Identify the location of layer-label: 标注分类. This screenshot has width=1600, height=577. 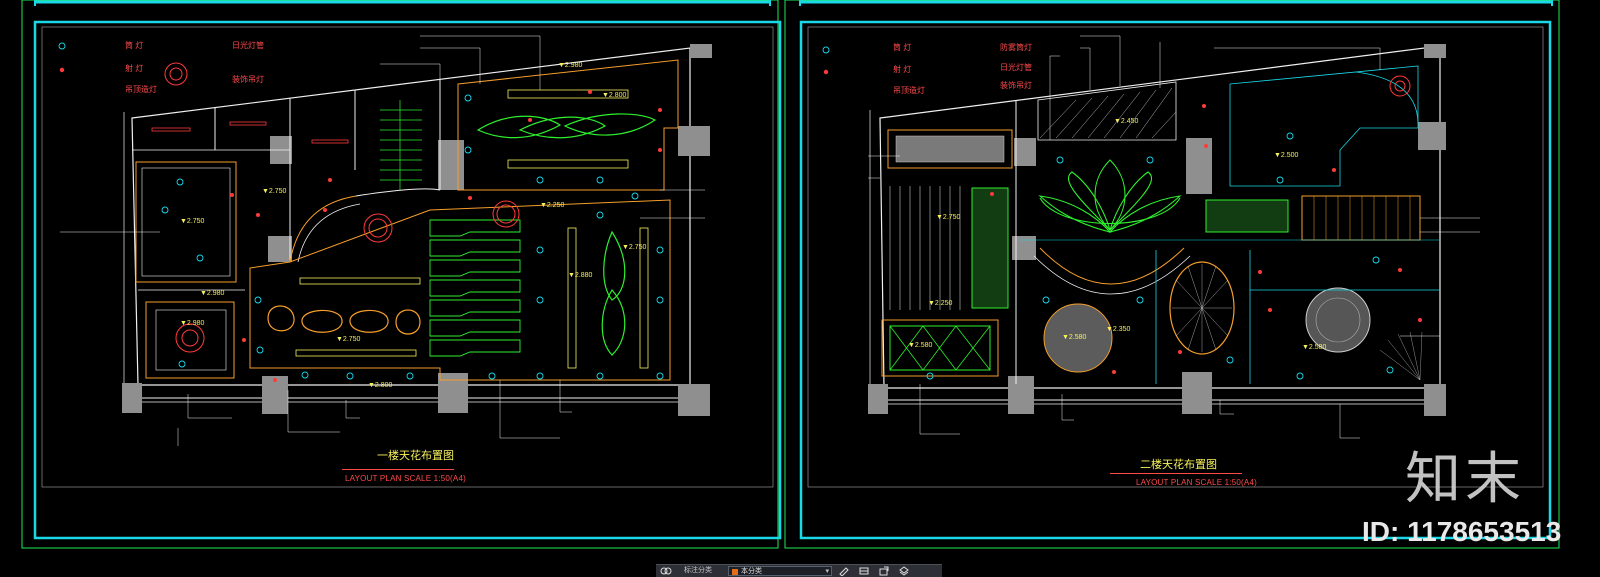
(698, 570).